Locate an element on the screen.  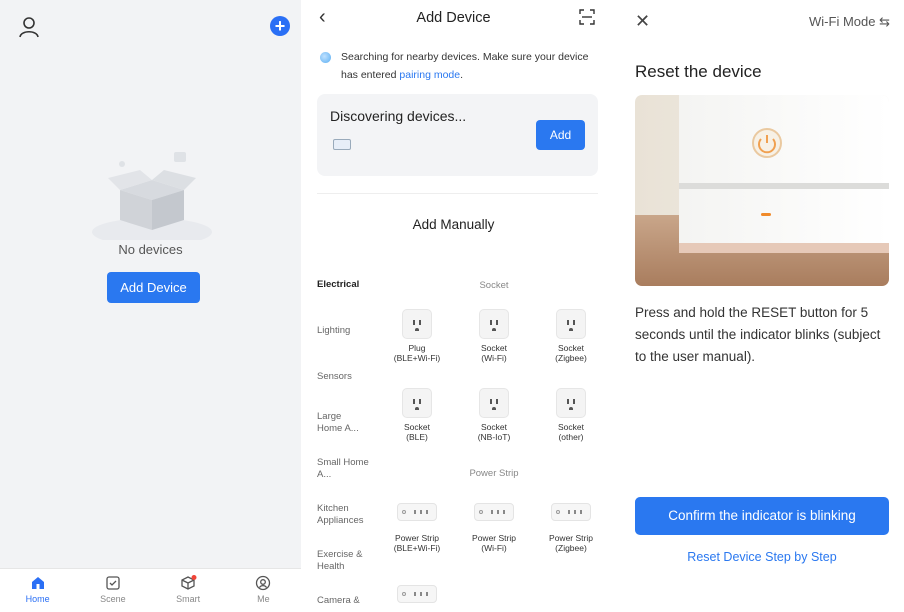
device-item: Socket (other) is located at coordinates (569, 415).